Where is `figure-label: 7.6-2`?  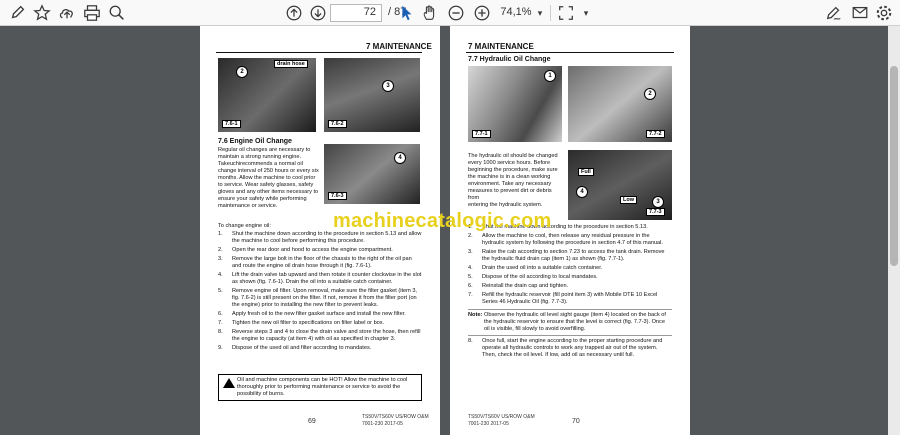 figure-label: 7.6-2 is located at coordinates (337, 124).